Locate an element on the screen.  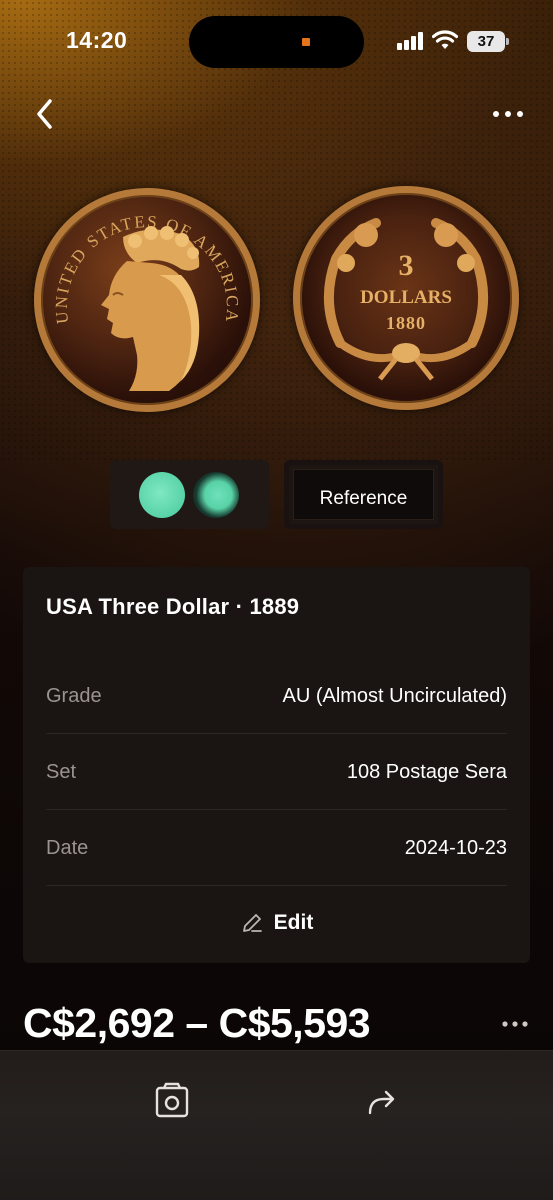
my-photos-toggle is located at coordinates (189, 494).